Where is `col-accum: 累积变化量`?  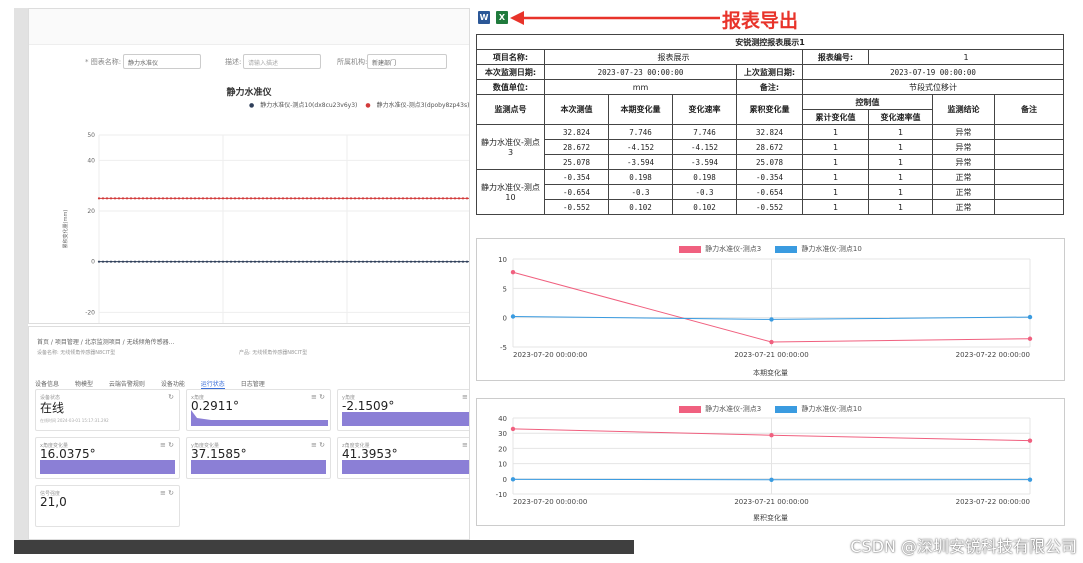 col-accum: 累积变化量 is located at coordinates (769, 109).